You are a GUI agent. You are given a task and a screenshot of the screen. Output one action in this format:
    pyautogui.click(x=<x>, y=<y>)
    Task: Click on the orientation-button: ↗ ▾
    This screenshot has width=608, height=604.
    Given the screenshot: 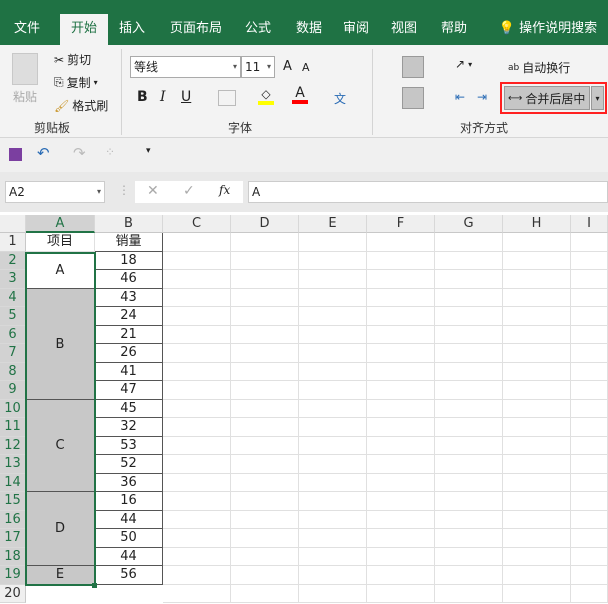 What is the action you would take?
    pyautogui.click(x=463, y=64)
    